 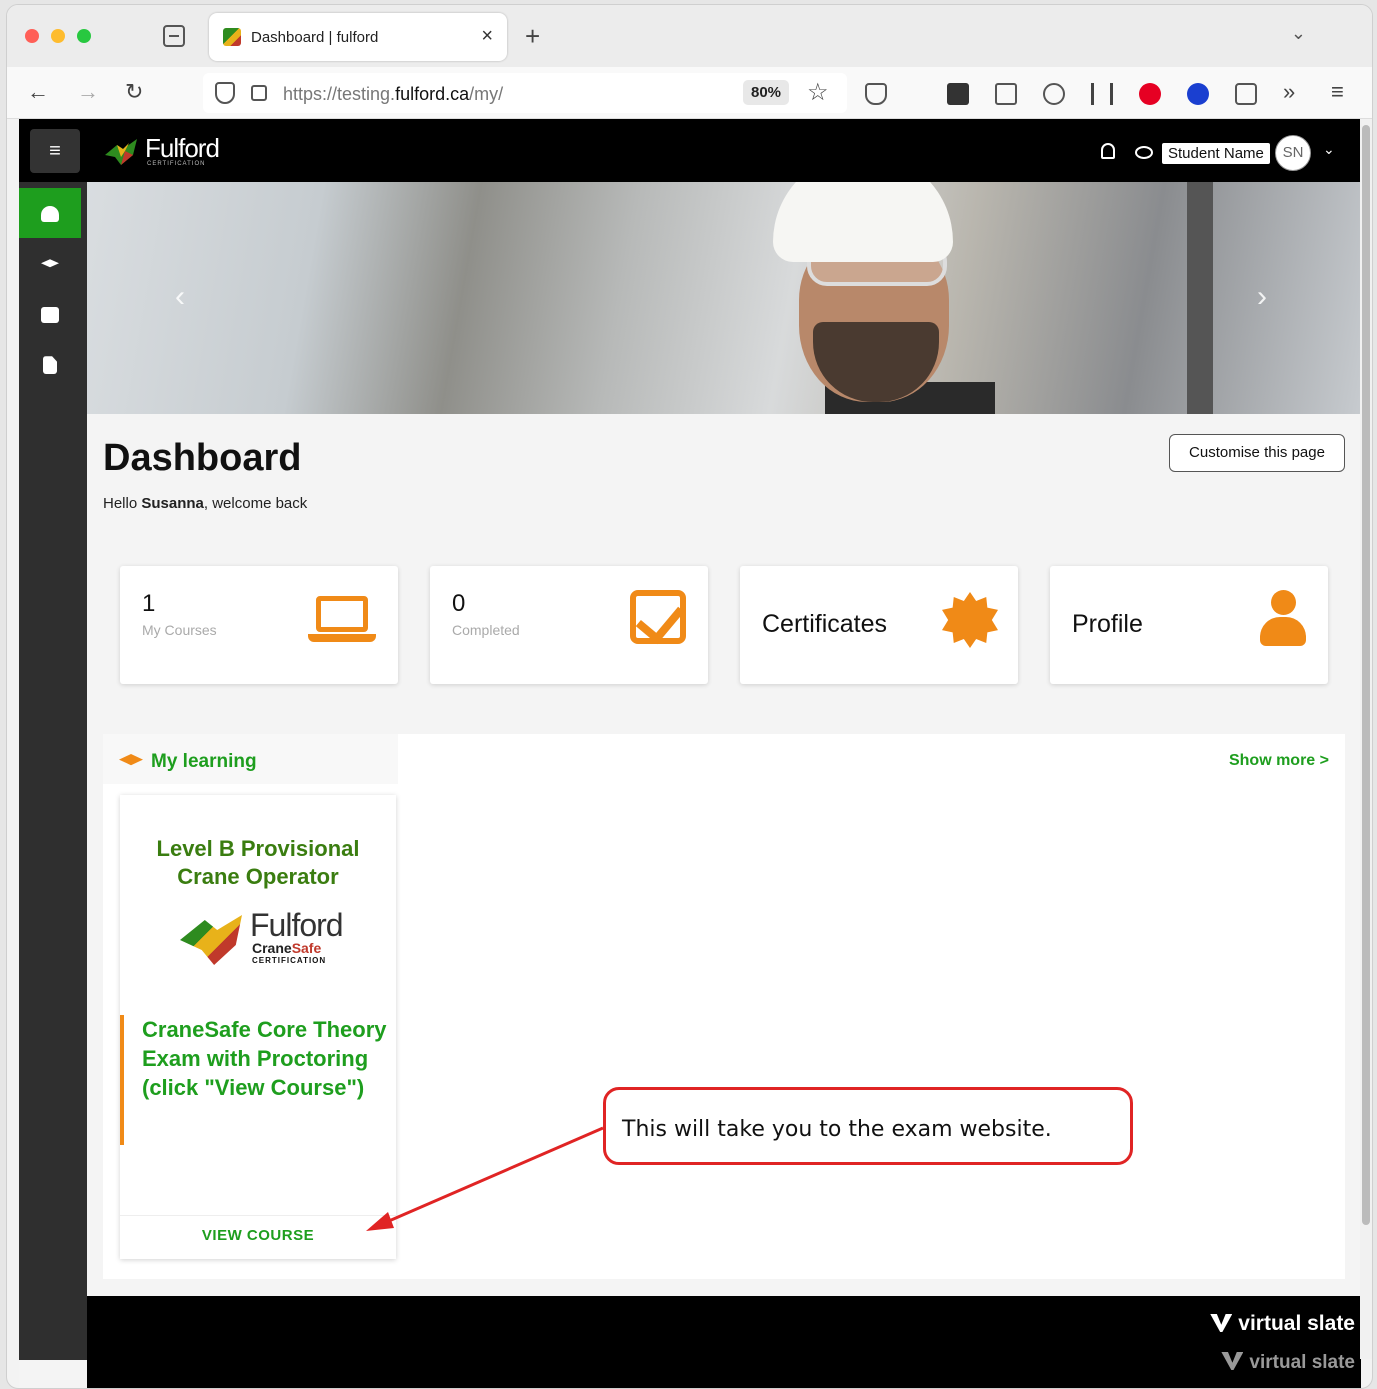 What do you see at coordinates (1289, 92) in the screenshot?
I see `overflow-chevrons-icon: »` at bounding box center [1289, 92].